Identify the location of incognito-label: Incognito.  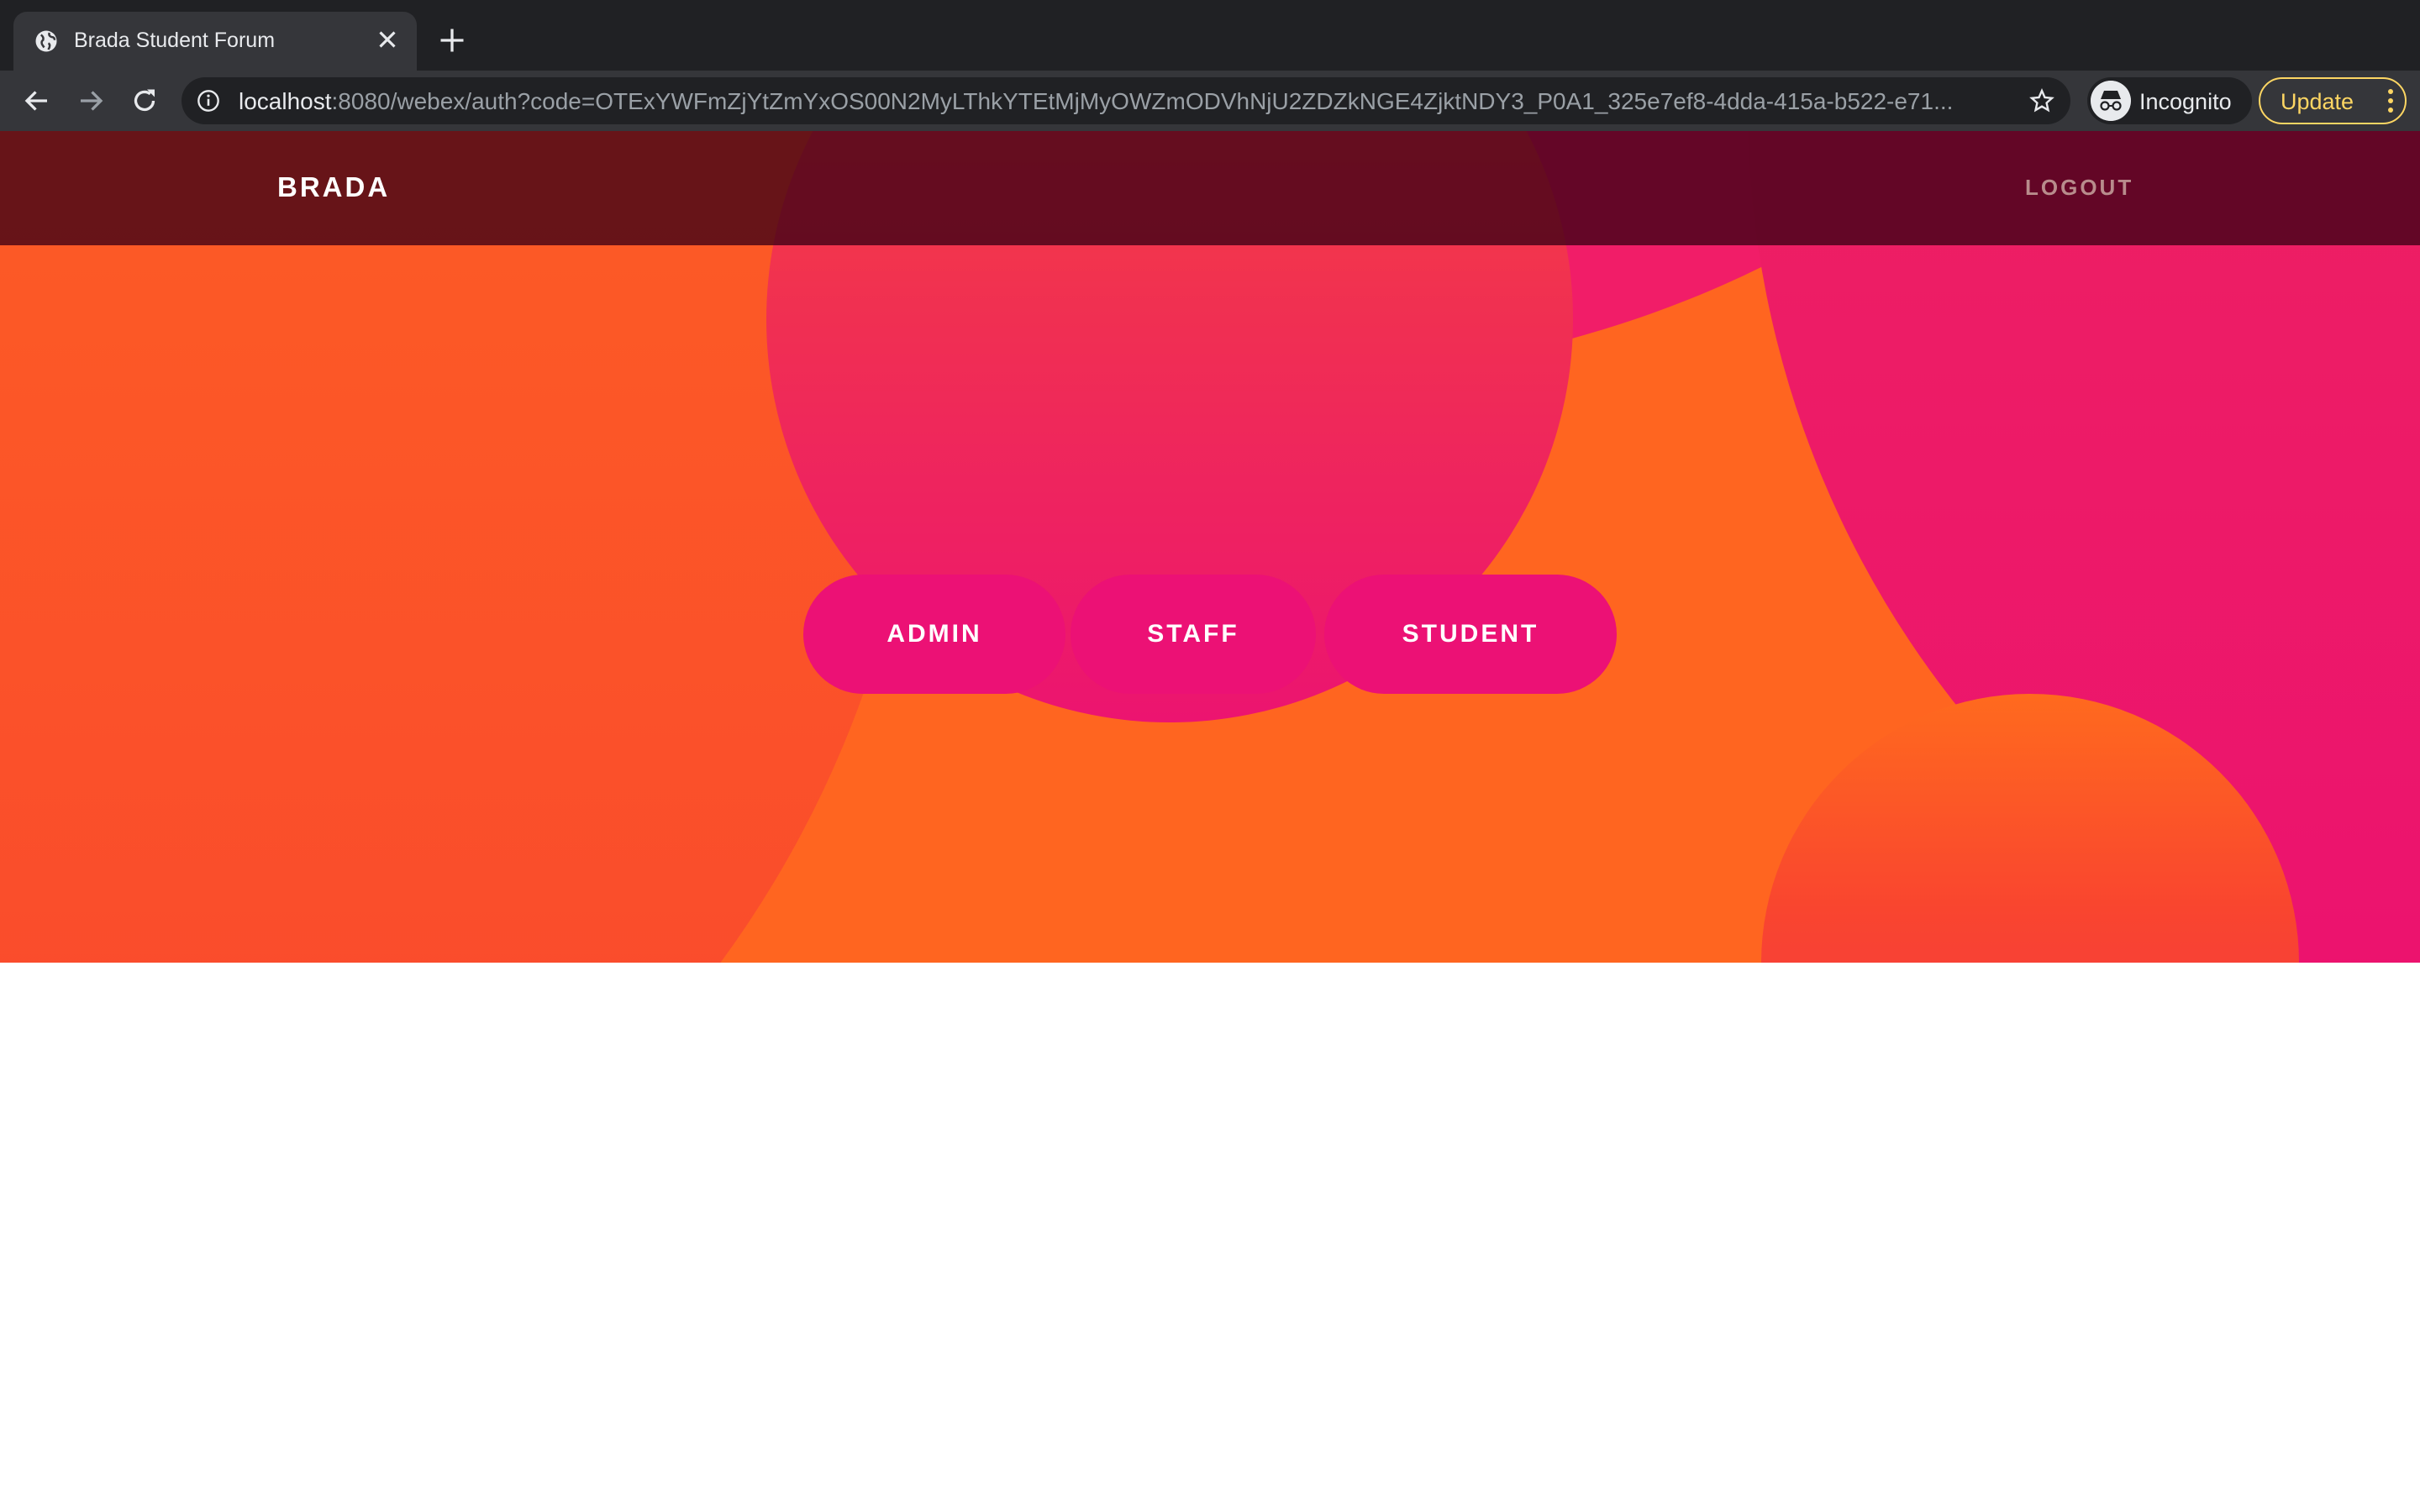
(2185, 101).